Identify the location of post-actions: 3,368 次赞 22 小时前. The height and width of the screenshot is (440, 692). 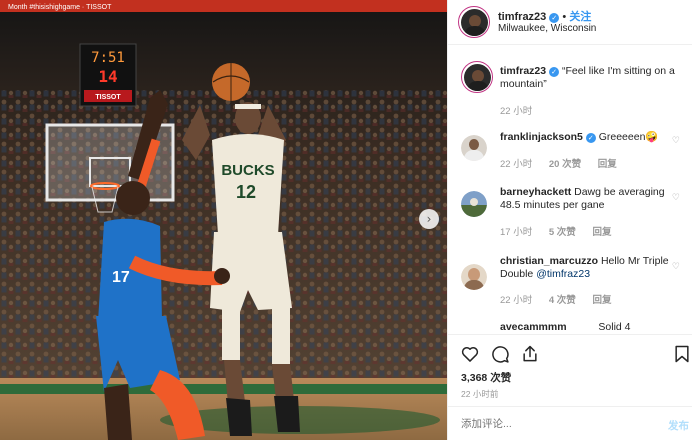
(570, 370).